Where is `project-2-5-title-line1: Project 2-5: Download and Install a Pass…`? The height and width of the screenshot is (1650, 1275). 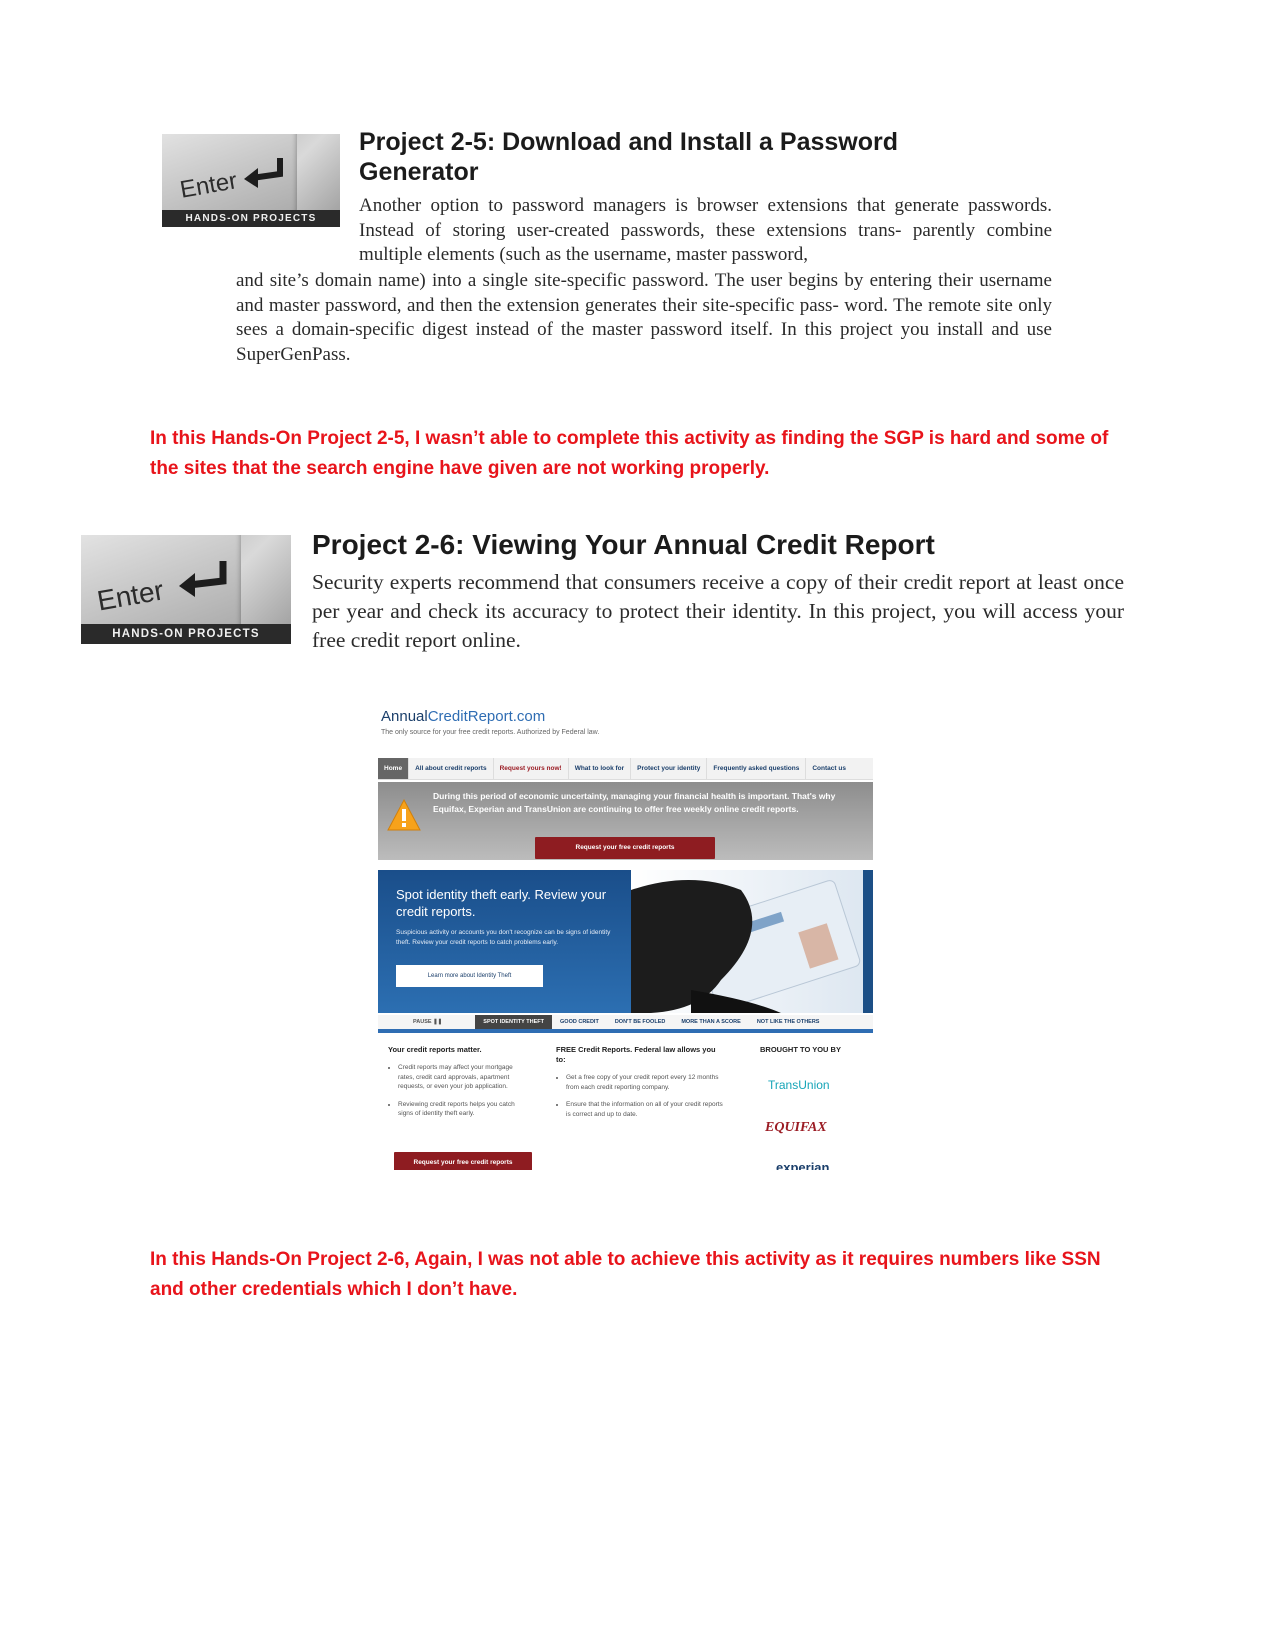 project-2-5-title-line1: Project 2-5: Download and Install a Pass… is located at coordinates (629, 142).